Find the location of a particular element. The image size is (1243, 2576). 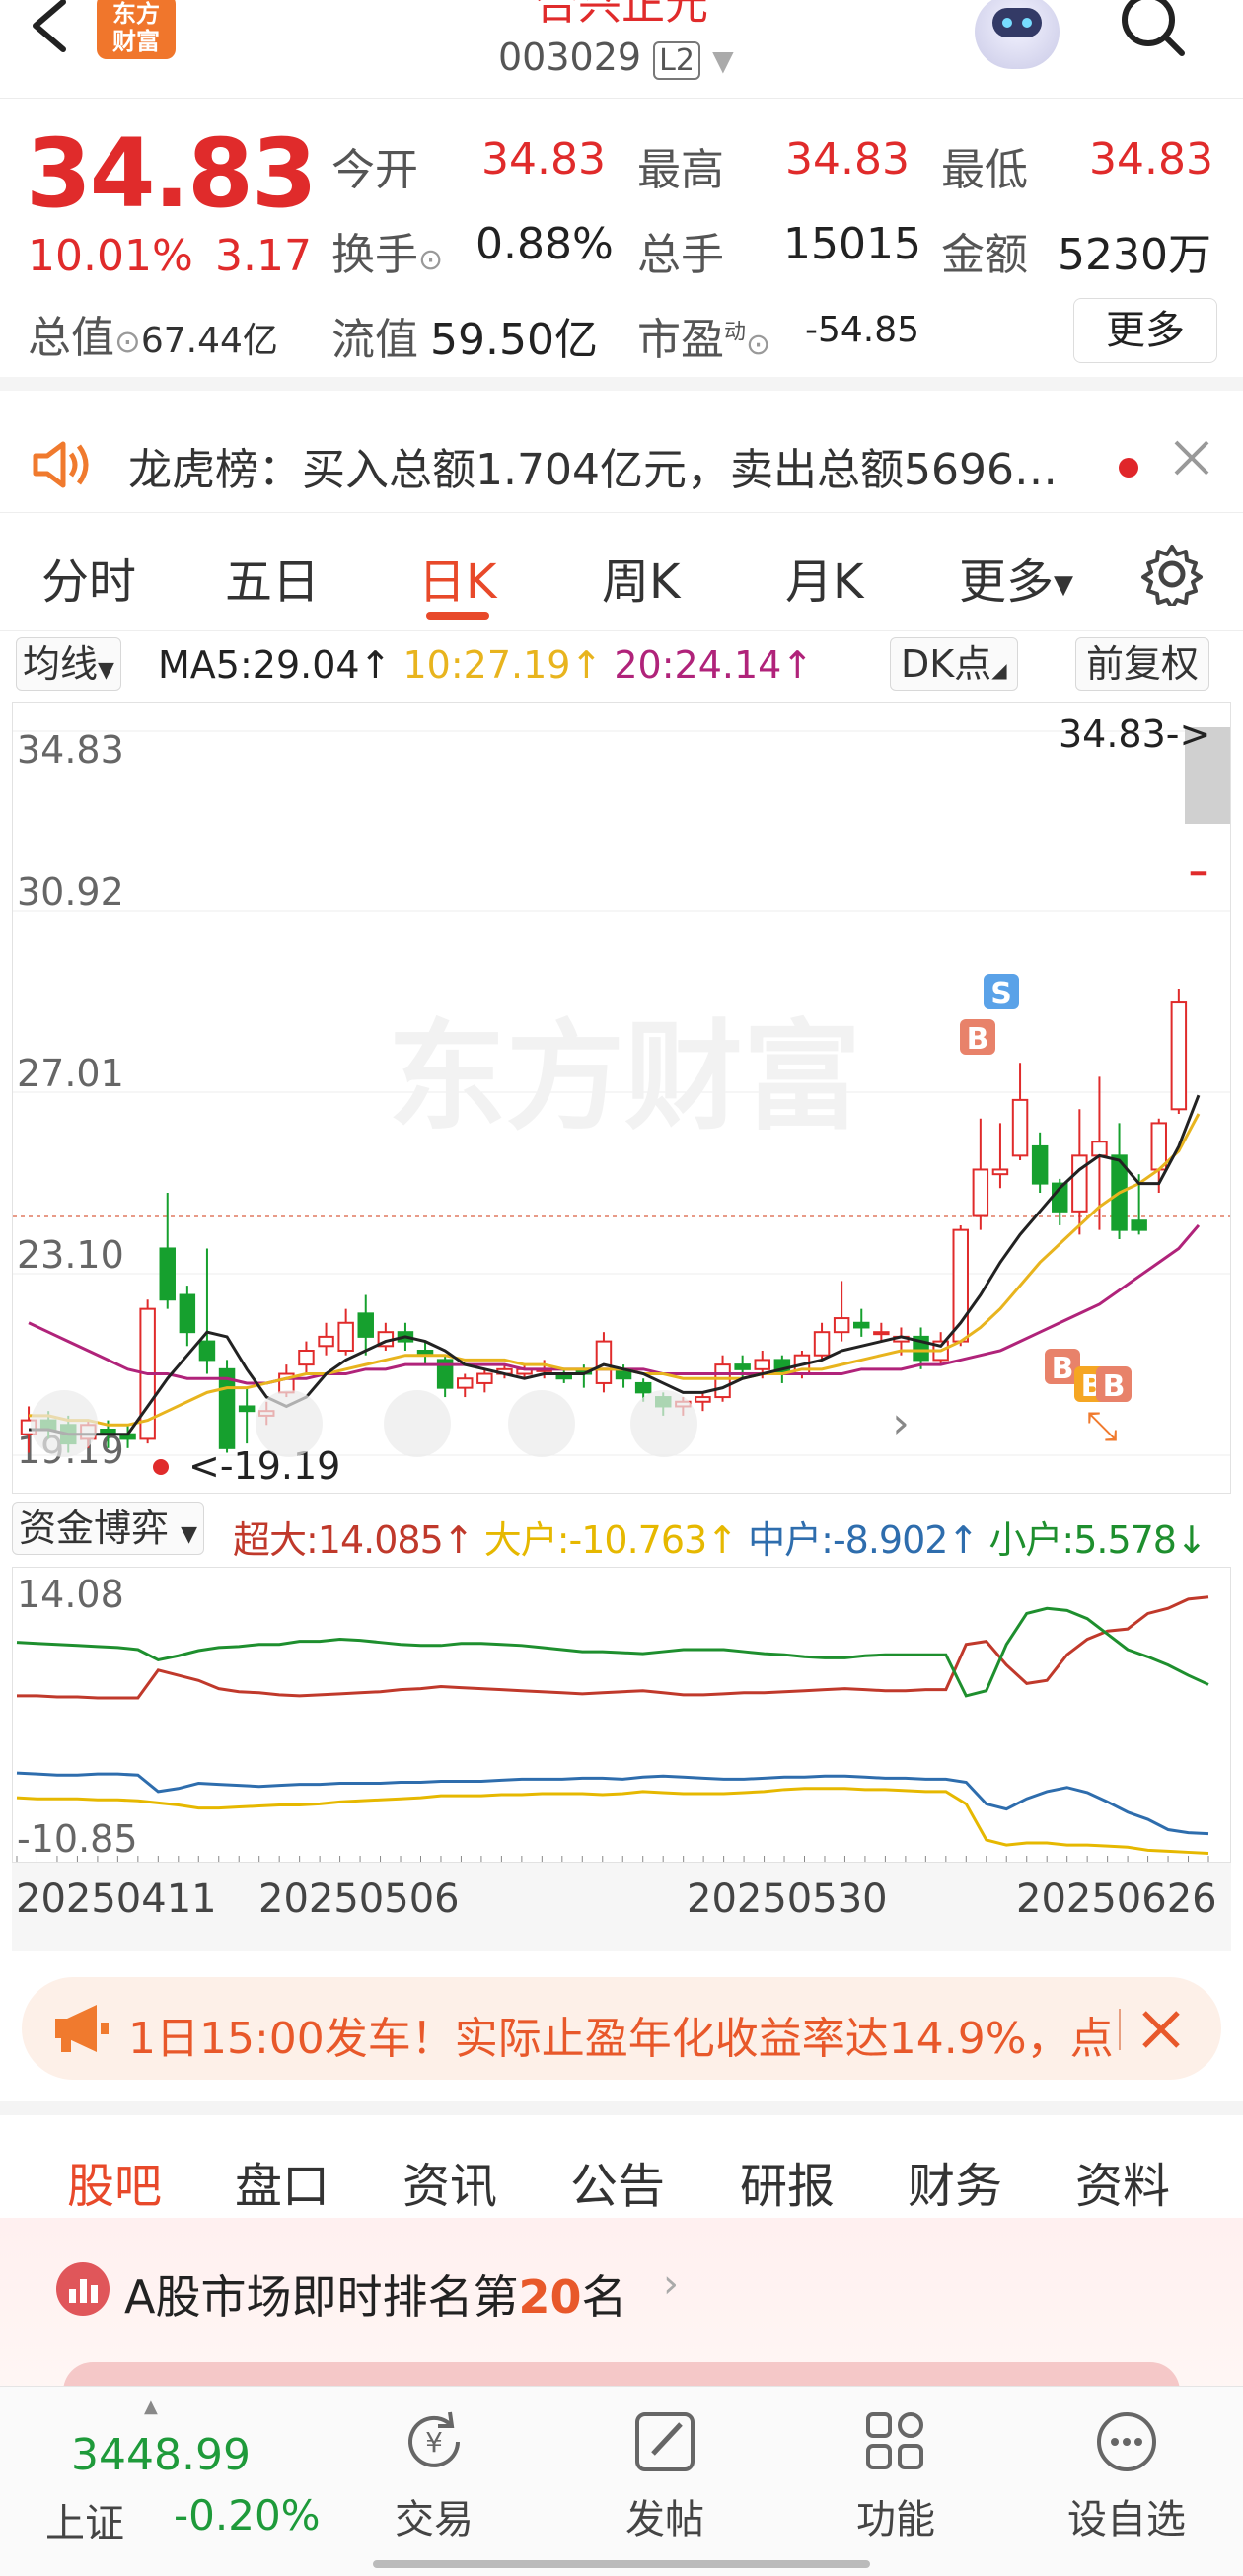

bottom-nav: ▲ 3448.99 上证 -0.20% ¥ 交易 发帖 功能 设自选 is located at coordinates (621, 2481).